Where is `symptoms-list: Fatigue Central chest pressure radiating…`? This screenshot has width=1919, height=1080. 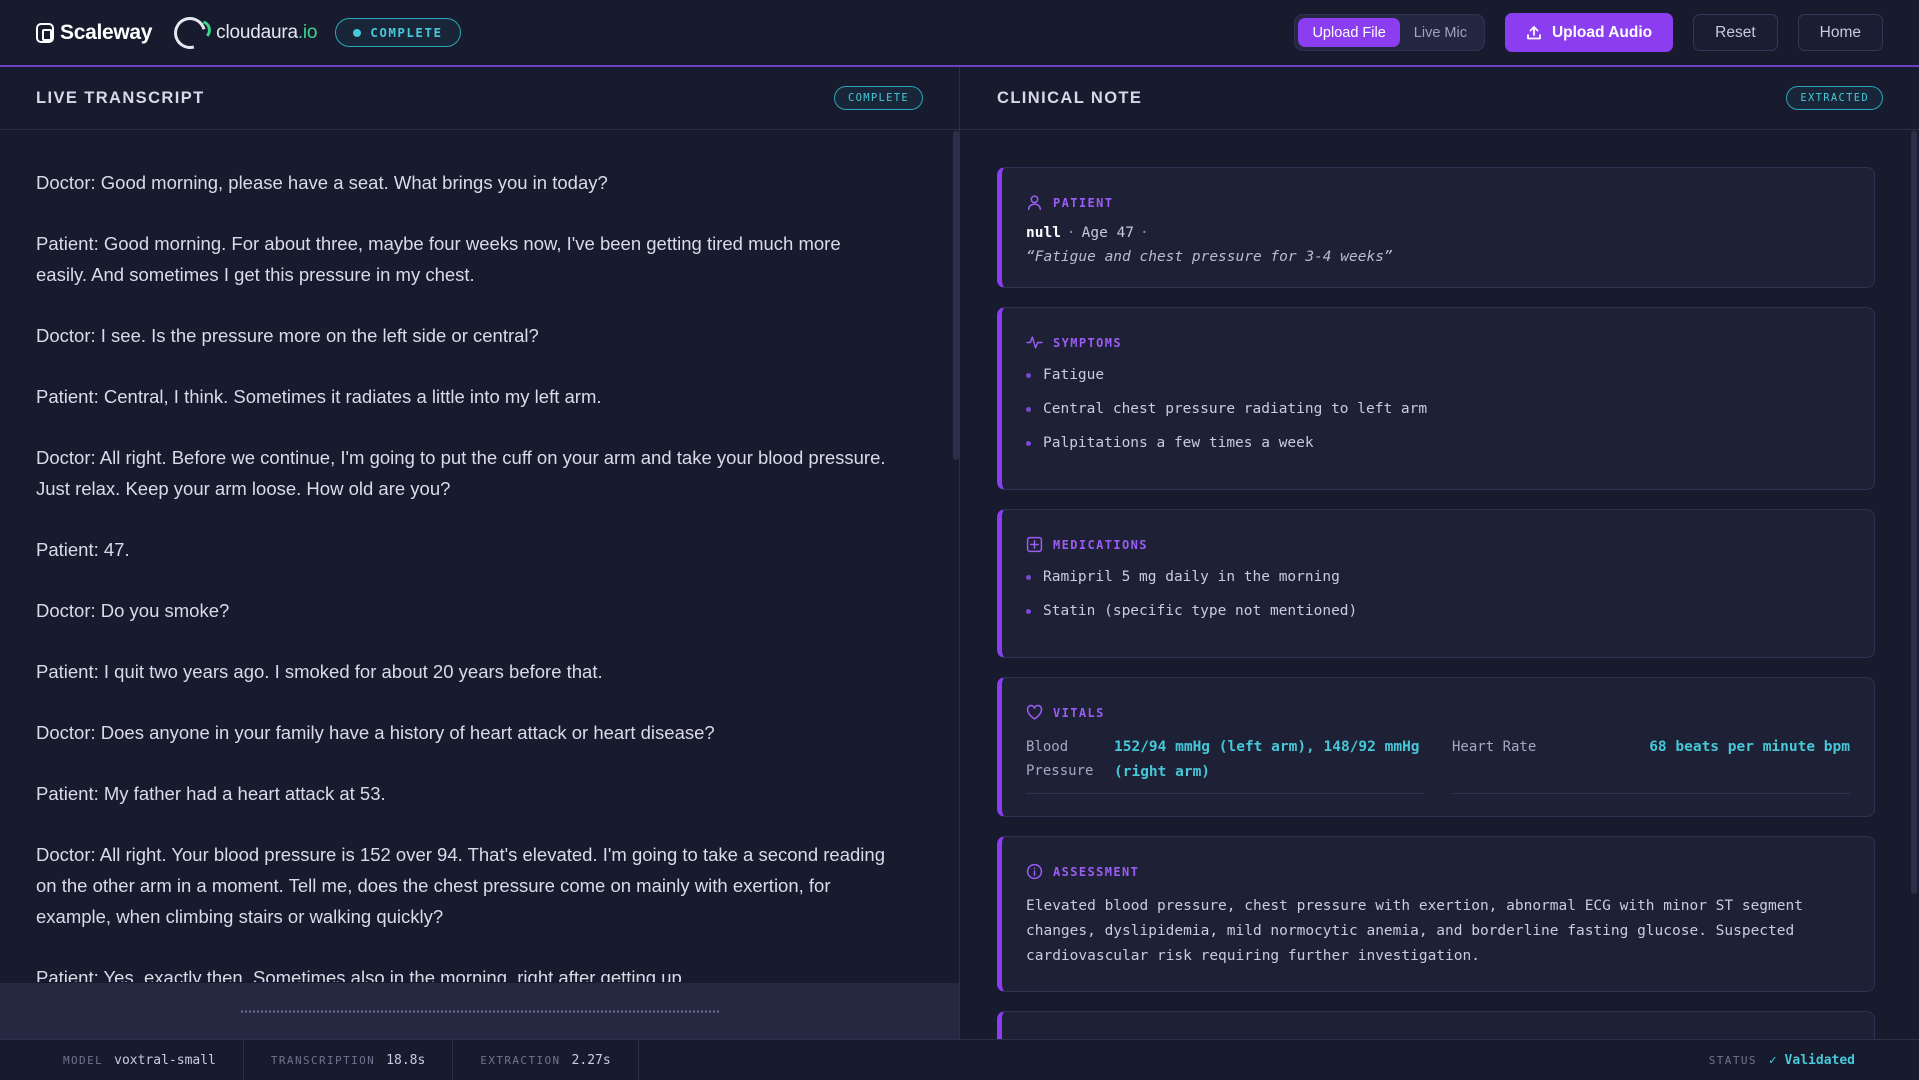 symptoms-list: Fatigue Central chest pressure radiating… is located at coordinates (1438, 409).